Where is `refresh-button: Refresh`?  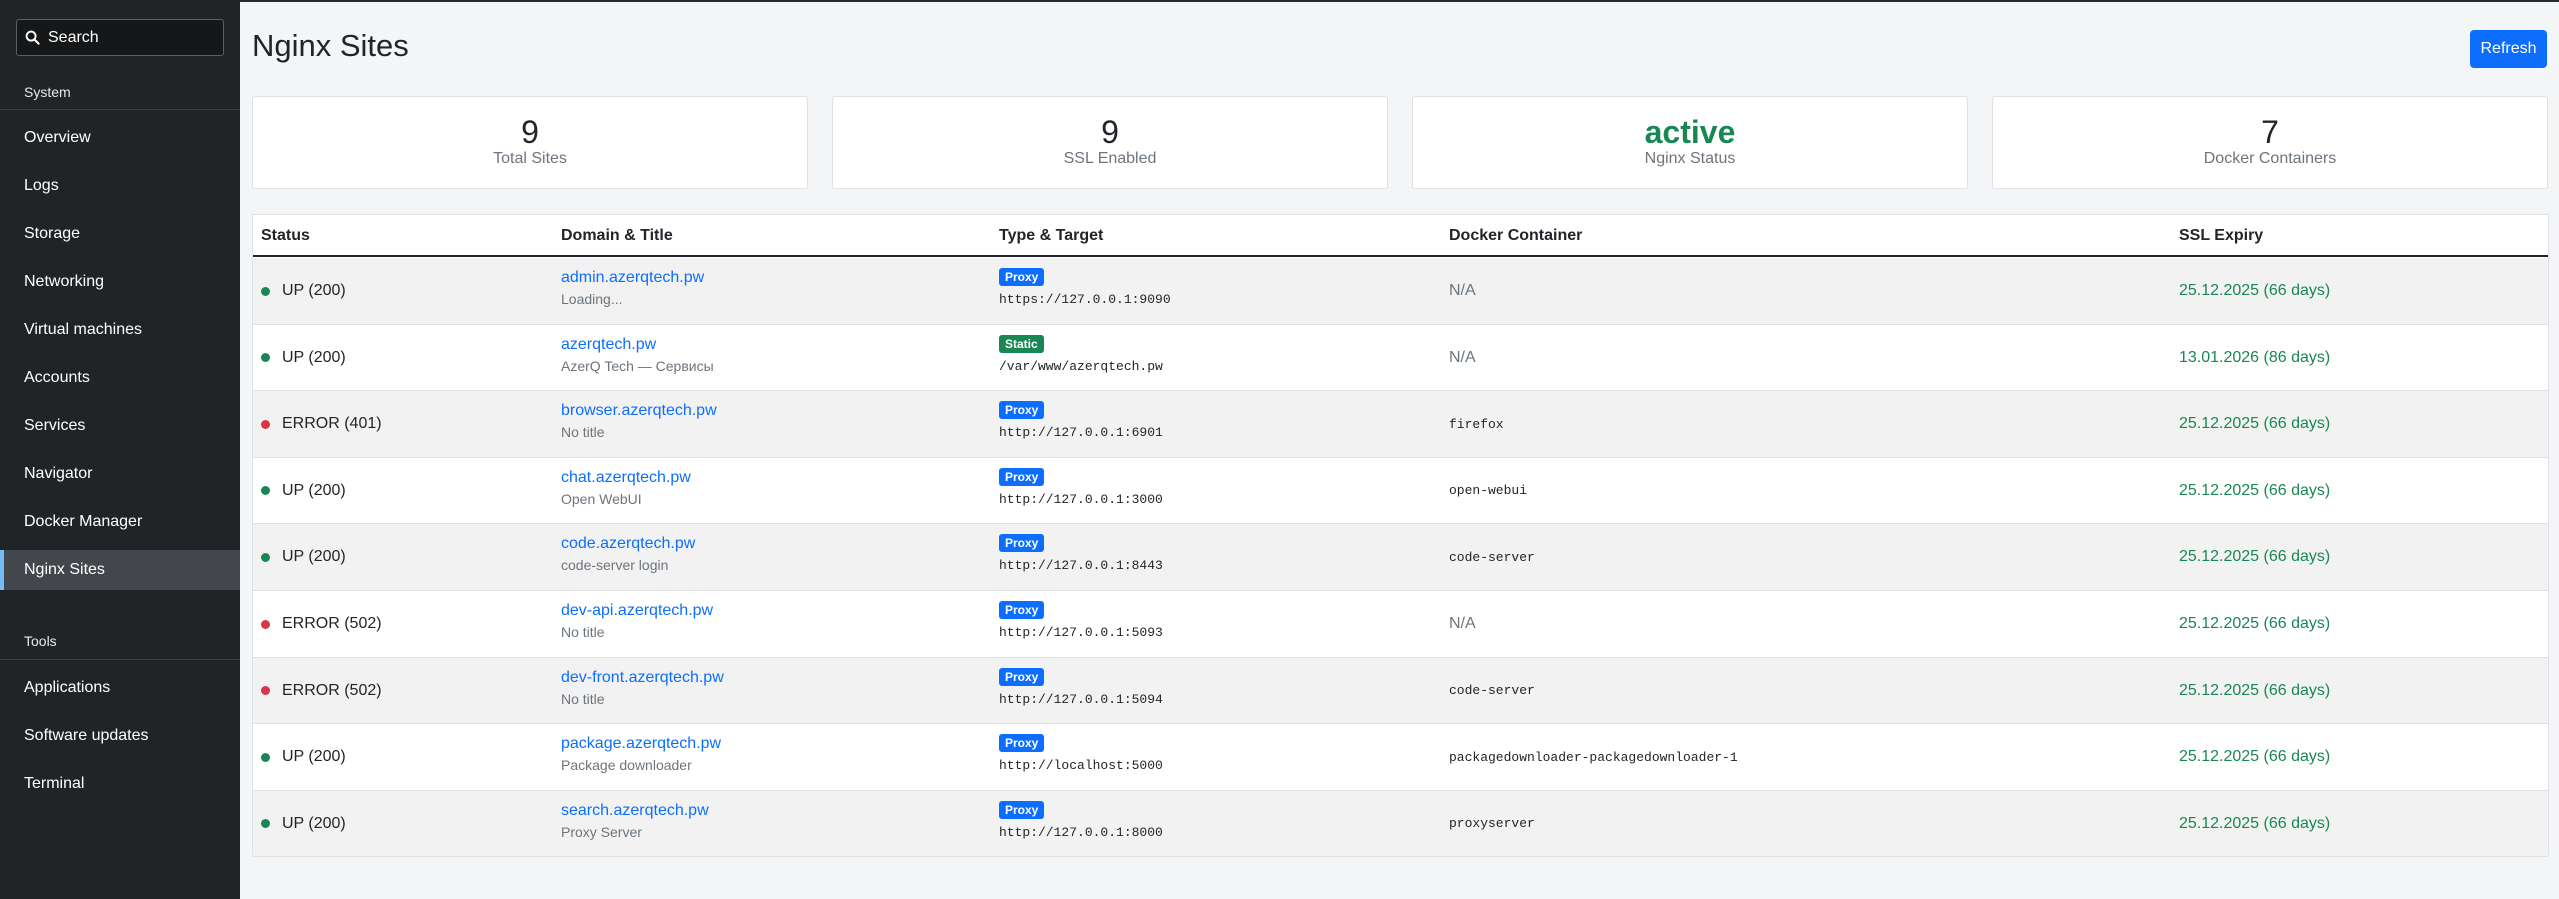 refresh-button: Refresh is located at coordinates (2508, 49).